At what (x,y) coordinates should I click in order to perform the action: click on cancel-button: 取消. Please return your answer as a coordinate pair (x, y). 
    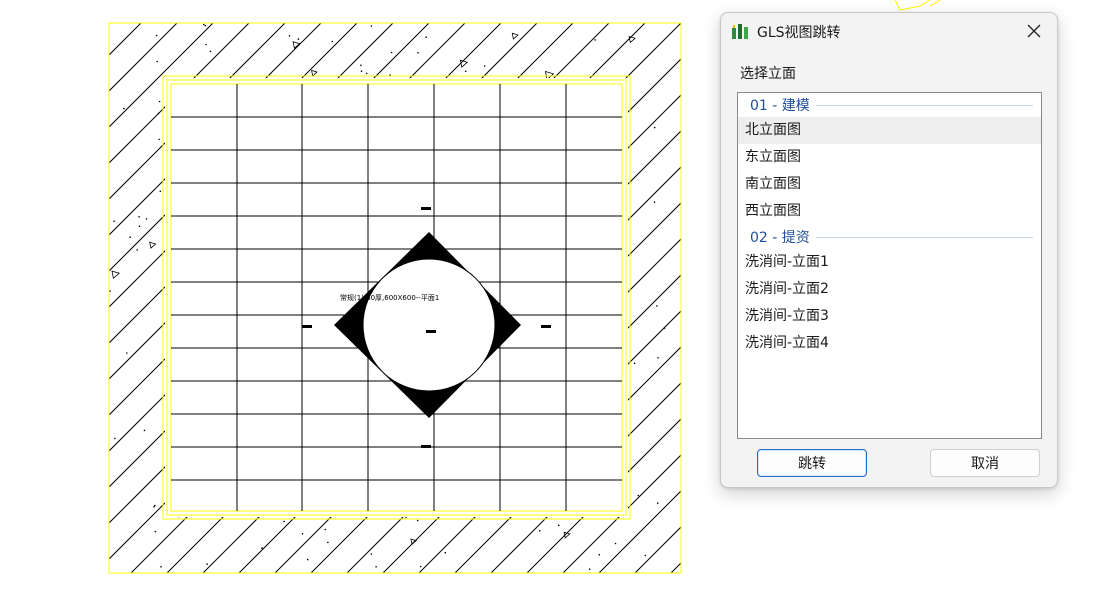
    Looking at the image, I should click on (985, 463).